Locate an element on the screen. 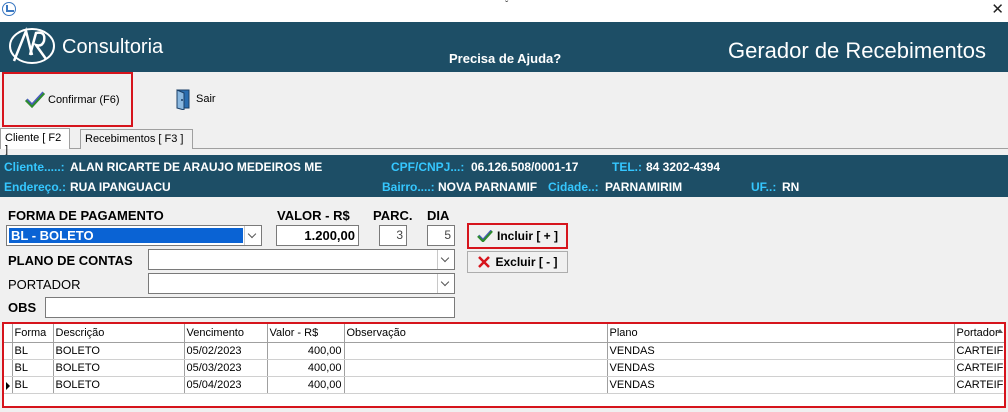 The width and height of the screenshot is (1008, 412). titlebar-mark: ˇ is located at coordinates (507, 5).